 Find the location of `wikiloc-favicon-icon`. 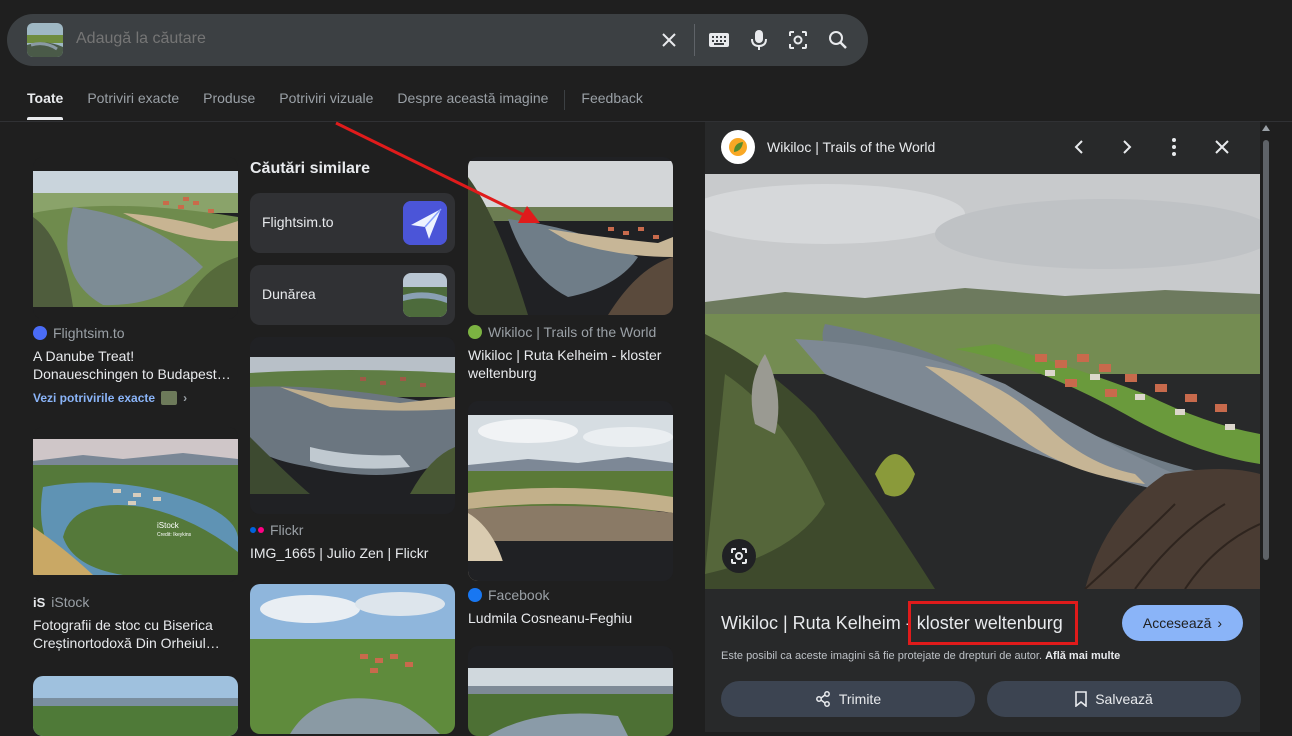

wikiloc-favicon-icon is located at coordinates (475, 332).